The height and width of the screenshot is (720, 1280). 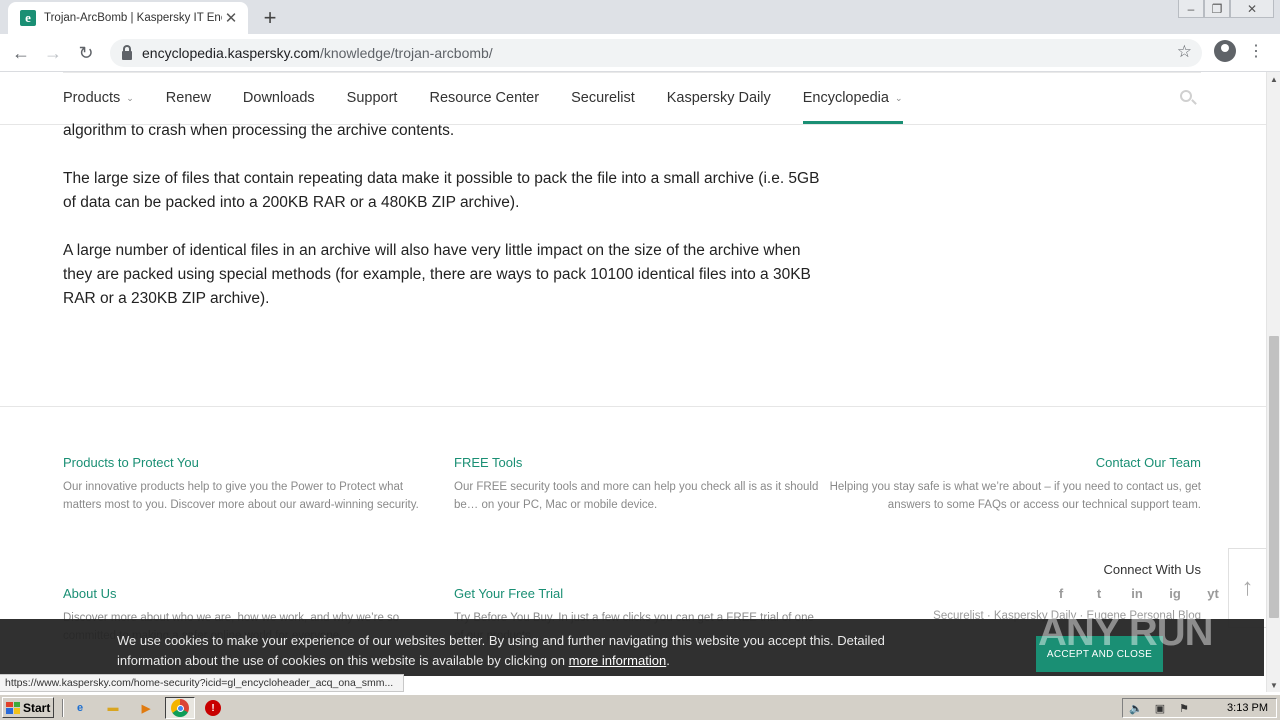 I want to click on nav-item-label: Securelist, so click(x=603, y=98).